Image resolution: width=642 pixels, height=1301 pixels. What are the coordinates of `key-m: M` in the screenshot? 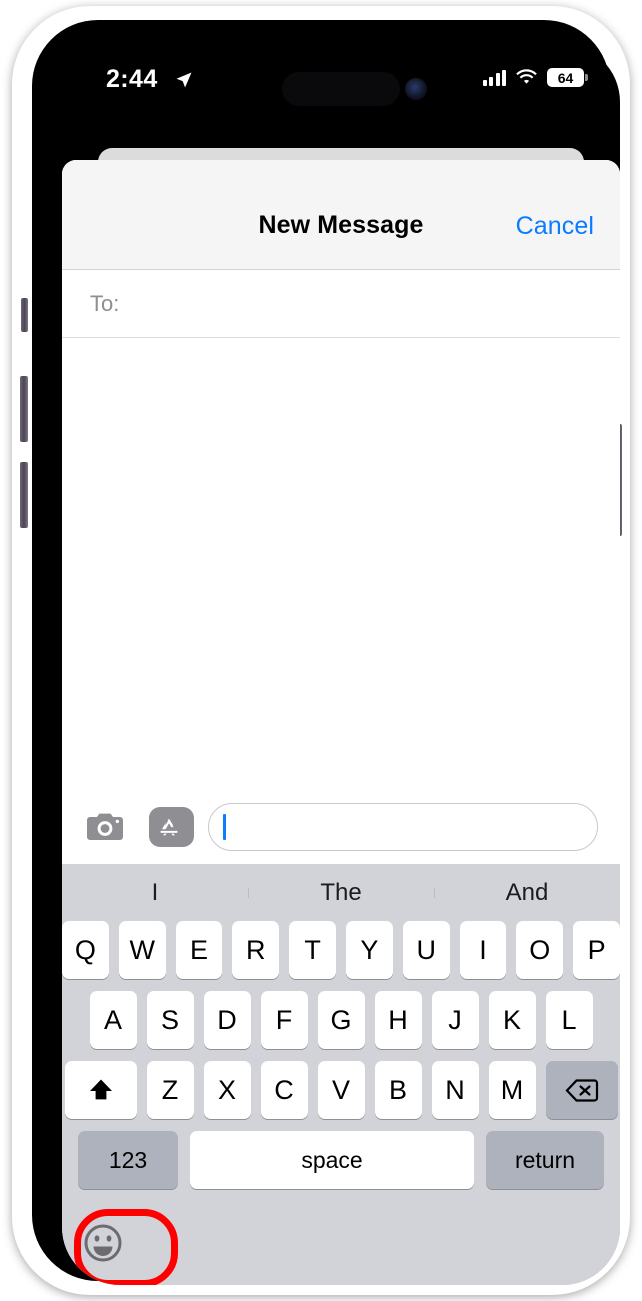 It's located at (512, 1090).